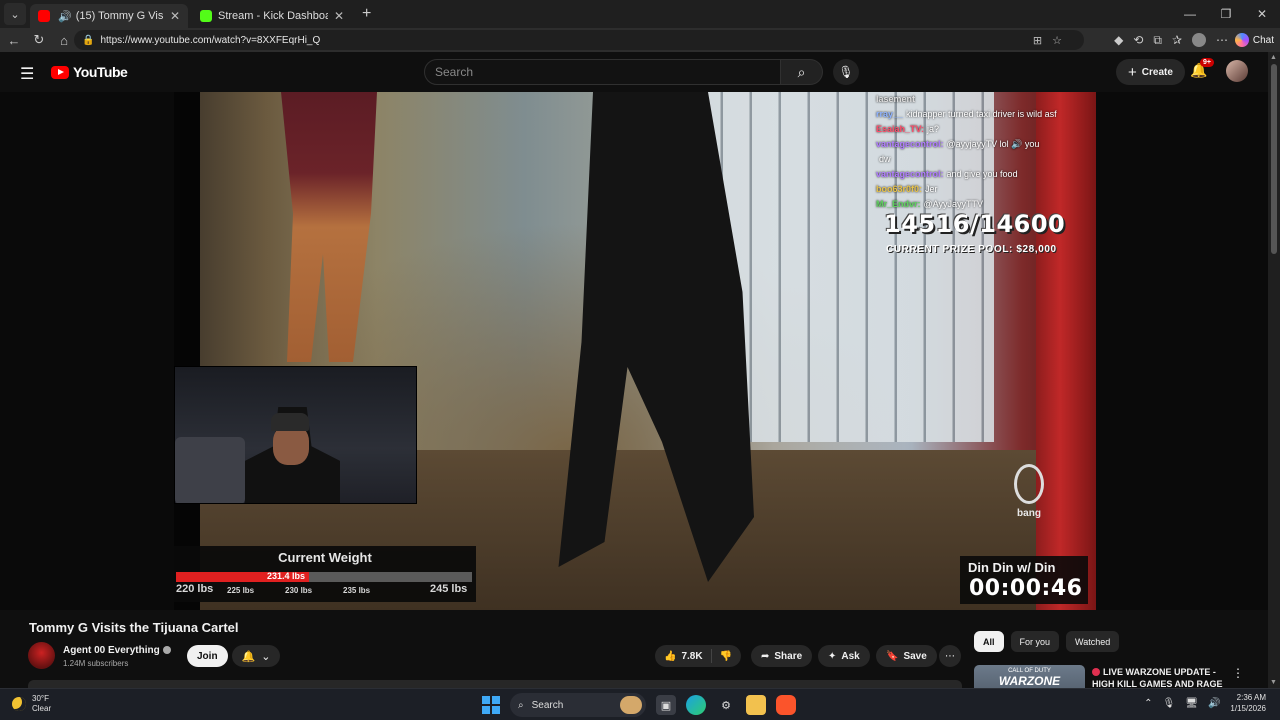 This screenshot has width=1280, height=720. Describe the element at coordinates (931, 189) in the screenshot. I see `chat-message: Jer` at that location.